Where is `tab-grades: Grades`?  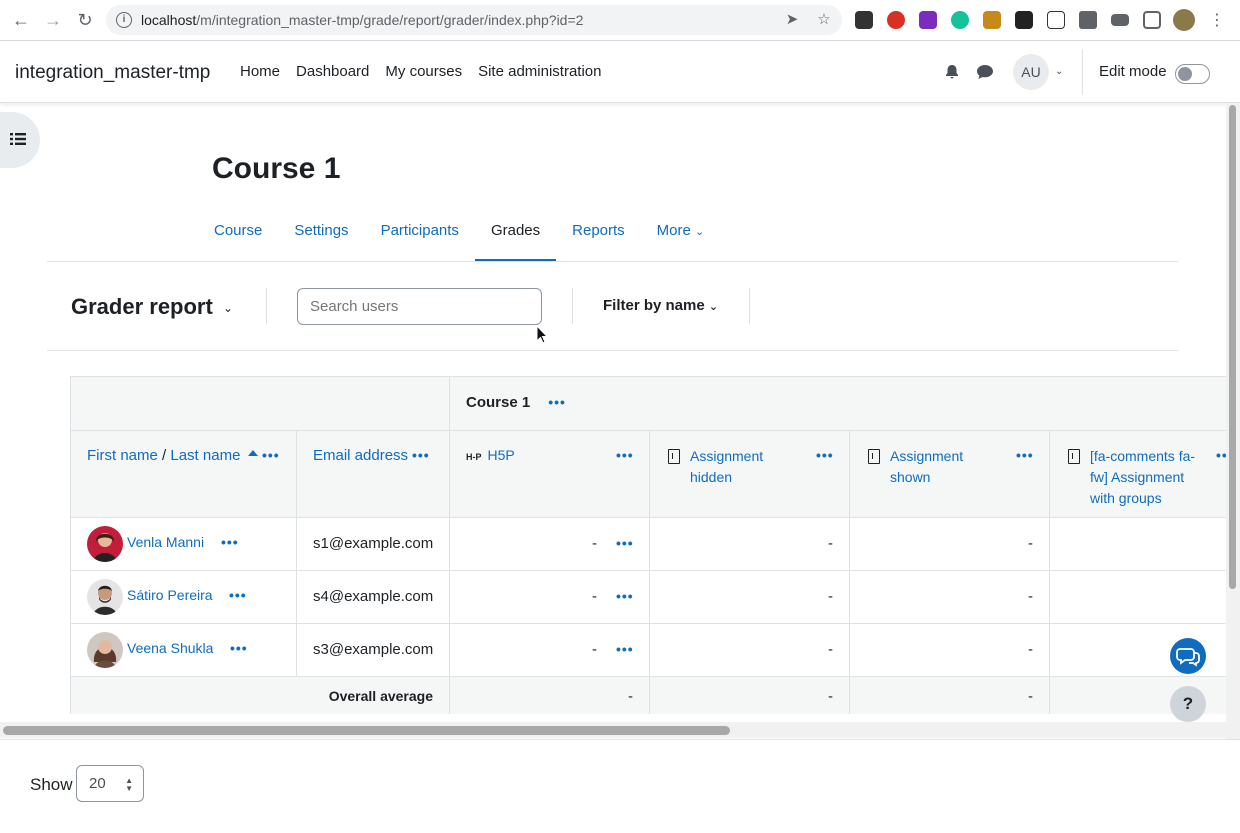
tab-grades: Grades is located at coordinates (515, 235).